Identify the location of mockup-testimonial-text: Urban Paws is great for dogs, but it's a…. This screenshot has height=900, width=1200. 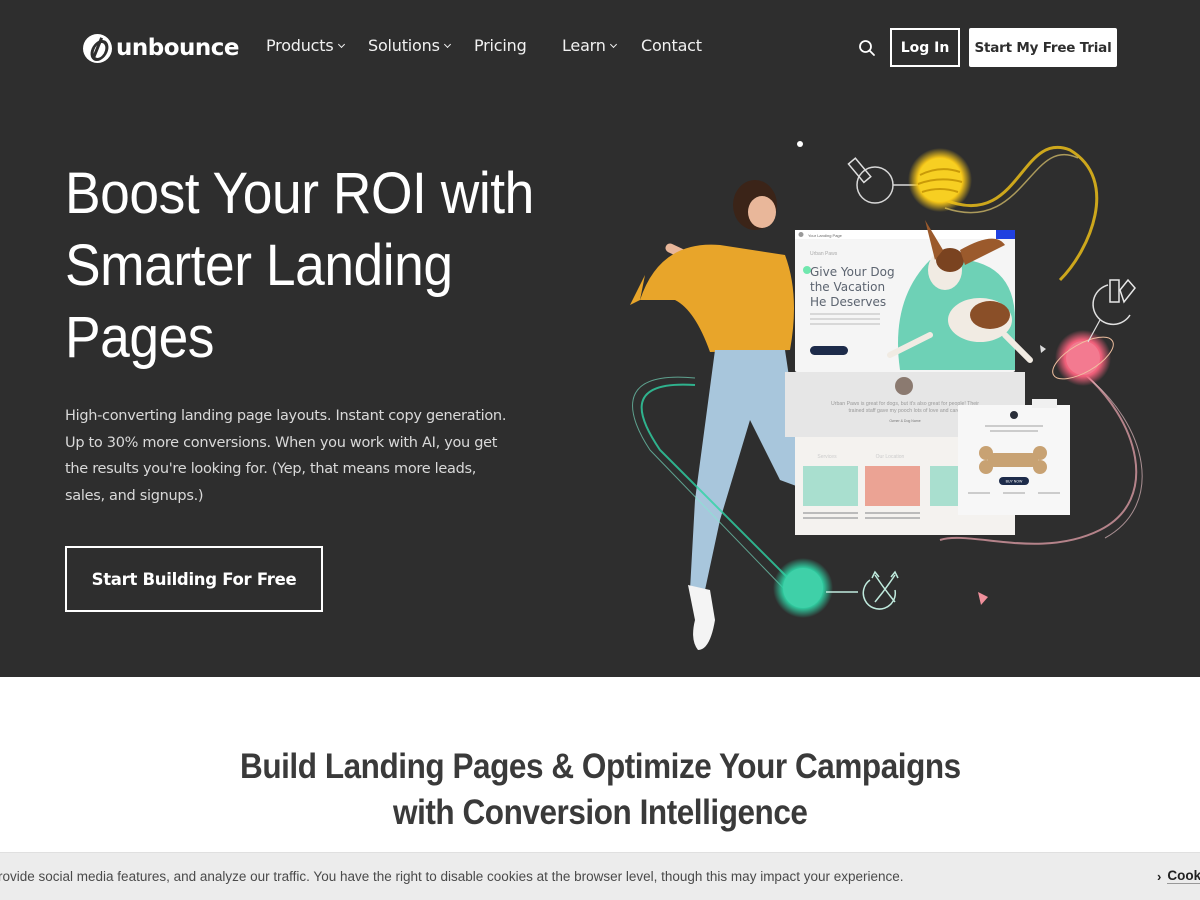
(905, 404).